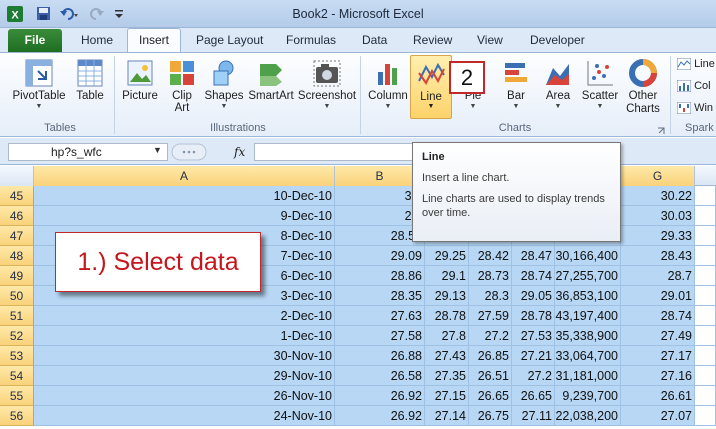  Describe the element at coordinates (380, 296) in the screenshot. I see `cell-open: 28.35` at that location.